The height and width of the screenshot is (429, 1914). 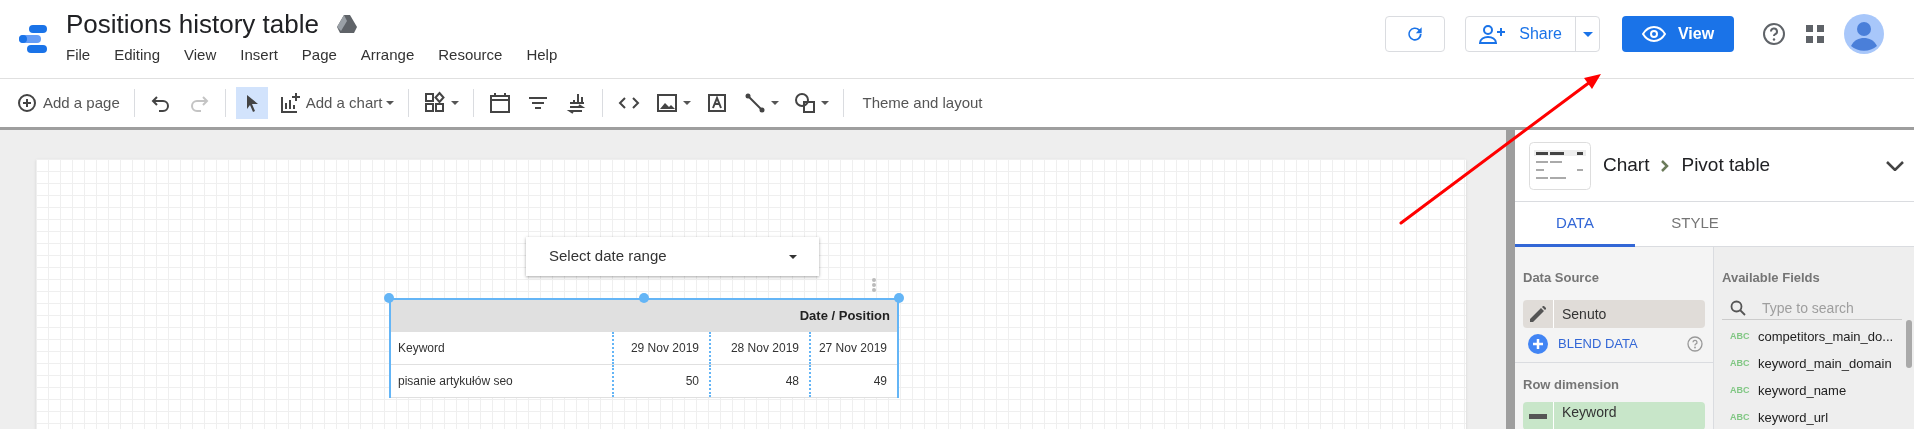 What do you see at coordinates (1825, 364) in the screenshot?
I see `field-name: keyword_main_domain` at bounding box center [1825, 364].